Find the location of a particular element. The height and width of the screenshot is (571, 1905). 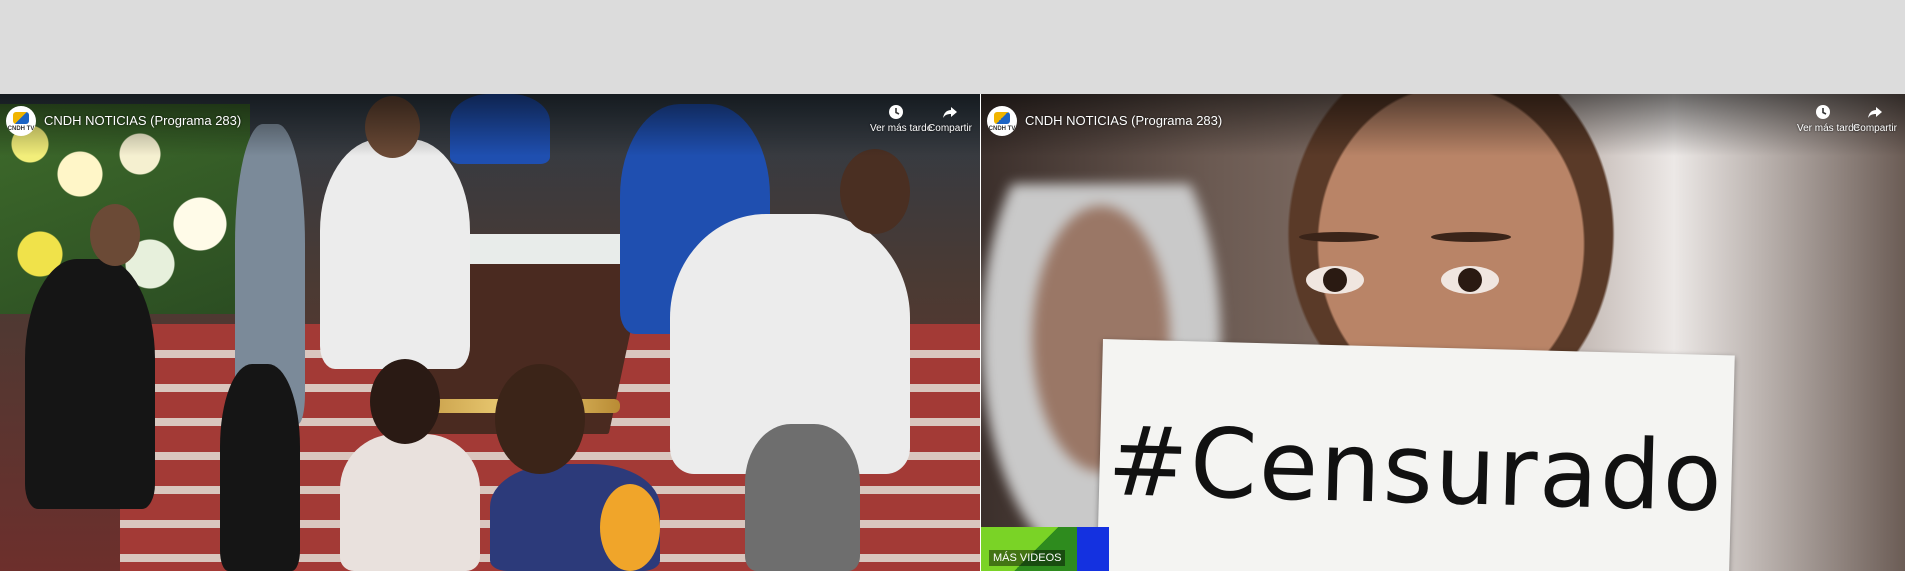

protest-sign: #Censurado is located at coordinates (1415, 455).